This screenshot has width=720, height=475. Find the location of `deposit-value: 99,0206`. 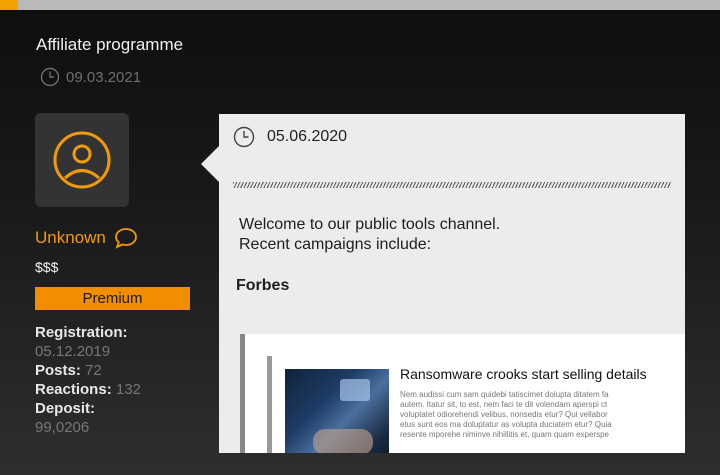

deposit-value: 99,0206 is located at coordinates (62, 427).